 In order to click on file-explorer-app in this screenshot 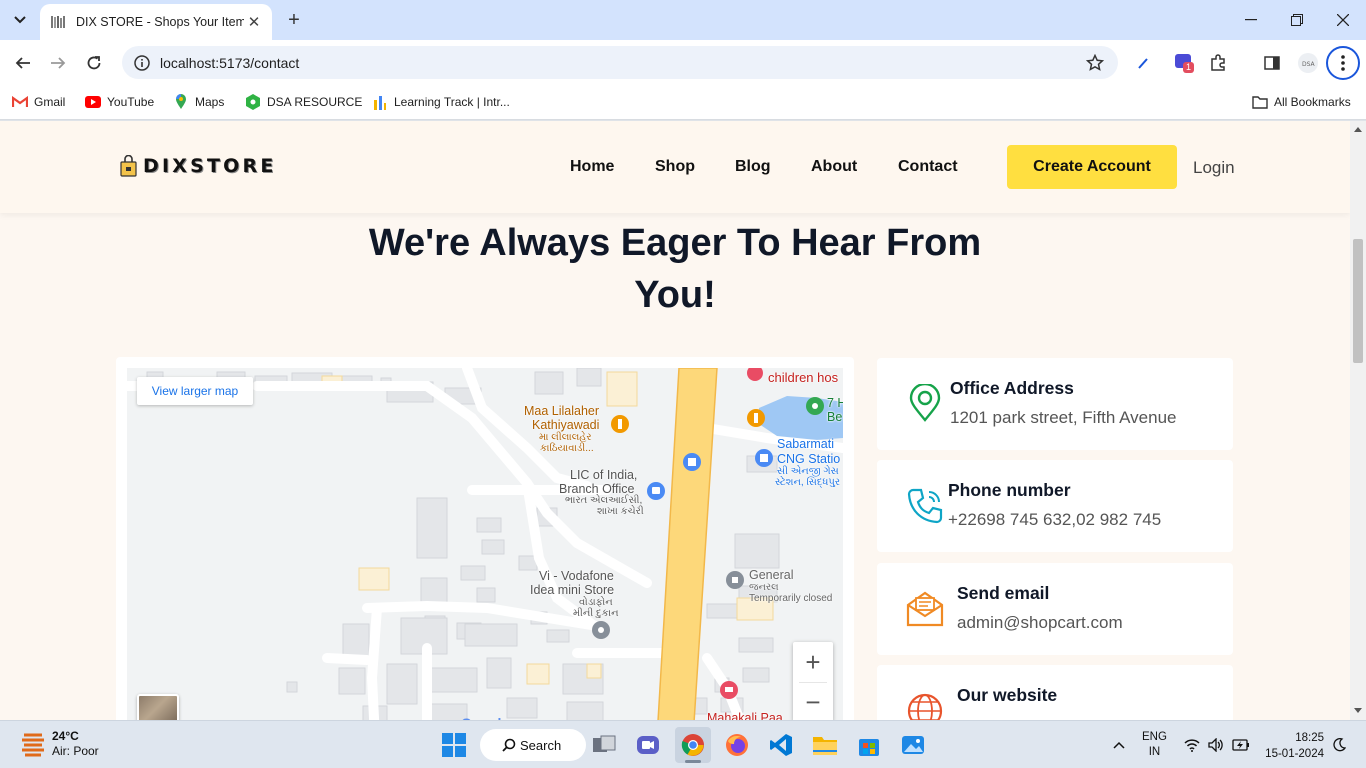, I will do `click(825, 745)`.